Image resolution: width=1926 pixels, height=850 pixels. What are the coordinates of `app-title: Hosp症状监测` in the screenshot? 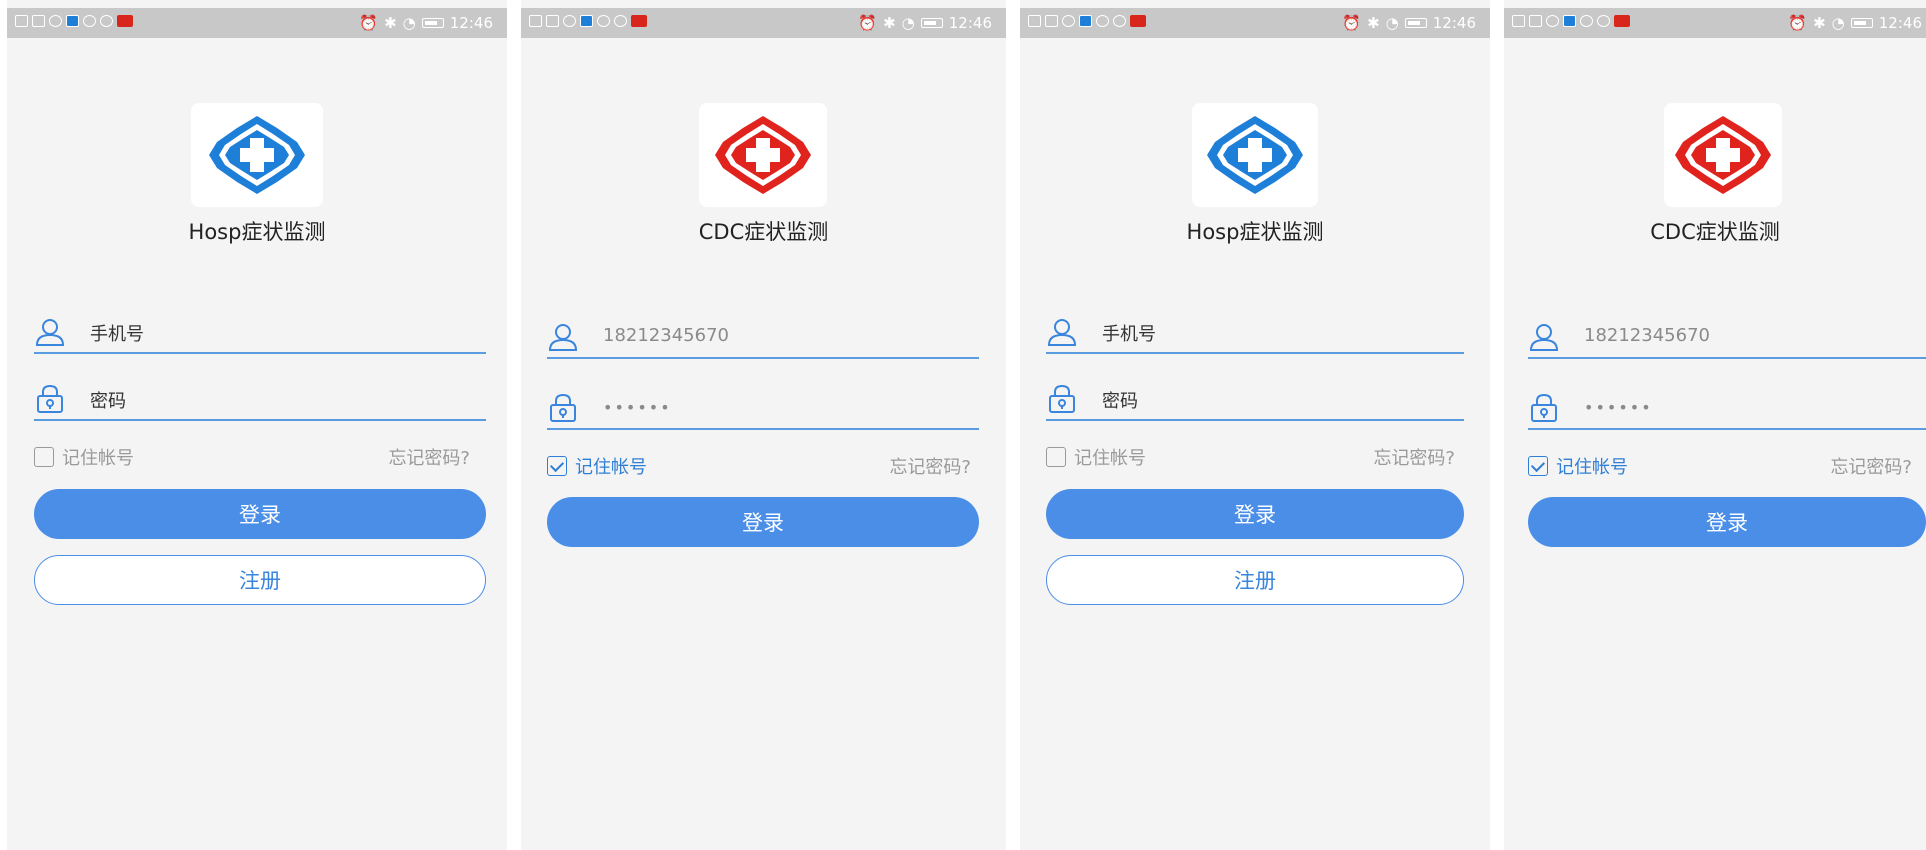 It's located at (1255, 232).